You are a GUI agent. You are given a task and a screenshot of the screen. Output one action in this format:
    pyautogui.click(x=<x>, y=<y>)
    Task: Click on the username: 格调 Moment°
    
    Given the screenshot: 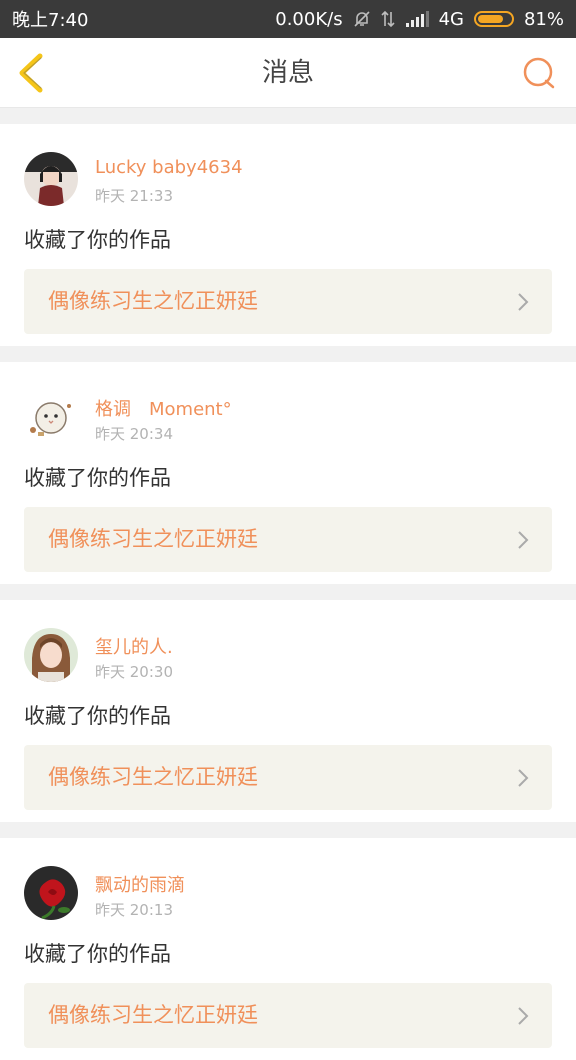 What is the action you would take?
    pyautogui.click(x=163, y=408)
    